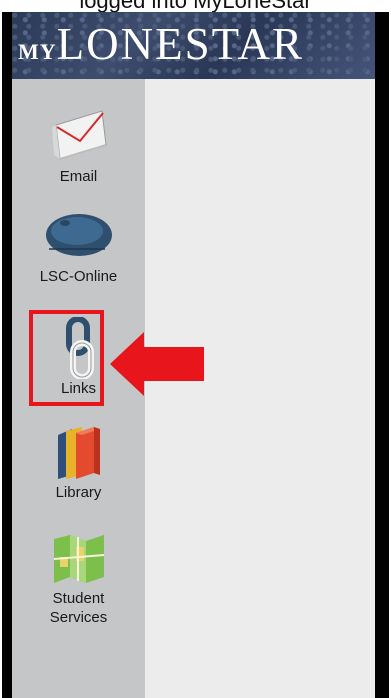 Image resolution: width=391 pixels, height=698 pixels. I want to click on map-icon, so click(78, 559).